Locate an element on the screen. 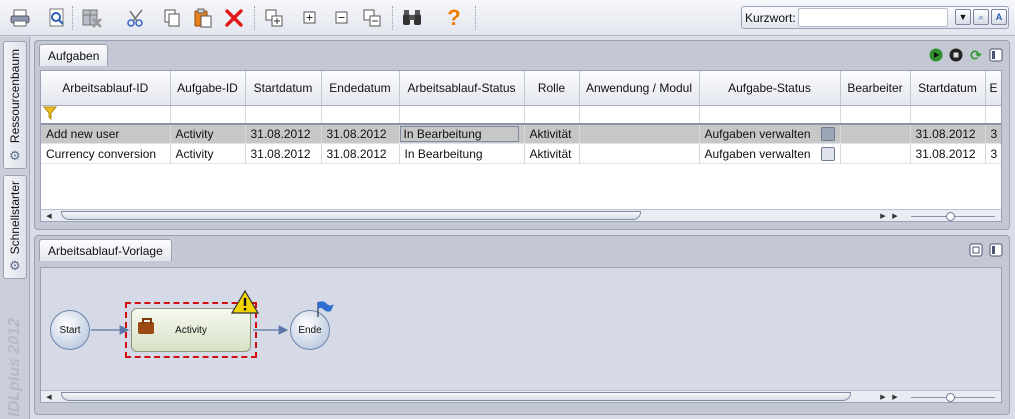 This screenshot has height=419, width=1015. tasks-horizontal-scrollbar: ◀ ▶ ▶ is located at coordinates (521, 215).